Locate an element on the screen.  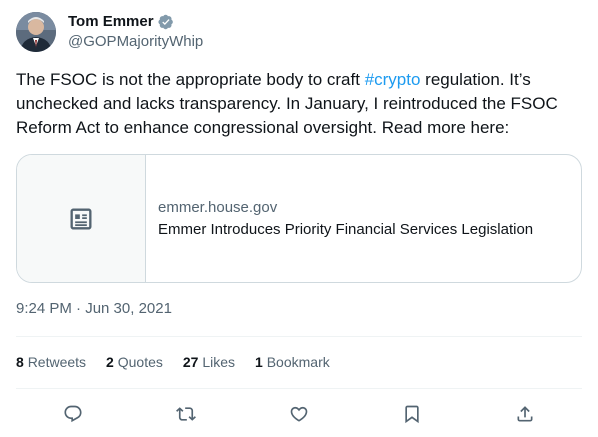
retweet-button is located at coordinates (186, 414).